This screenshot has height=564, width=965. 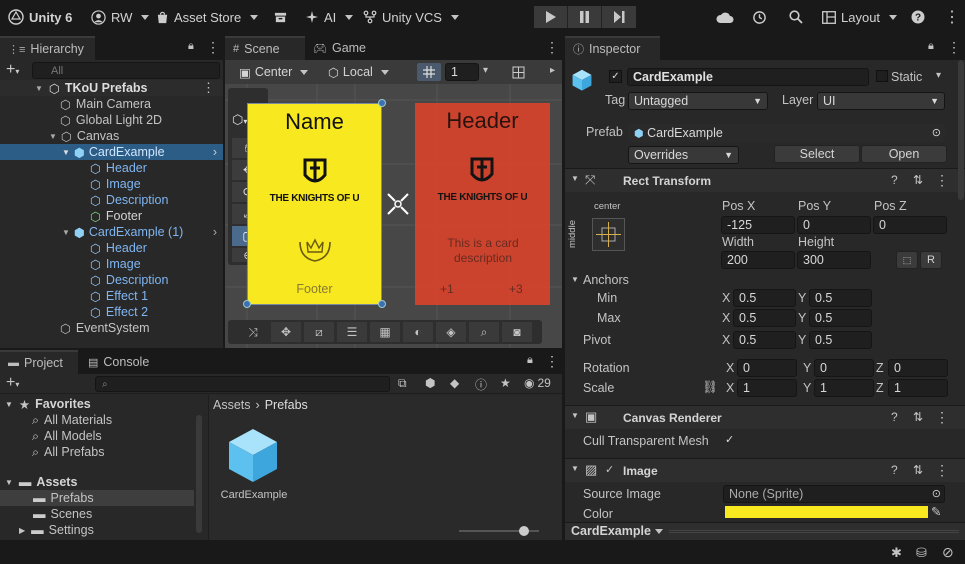 I want to click on inspector-more-icon: ⋮, so click(x=954, y=47).